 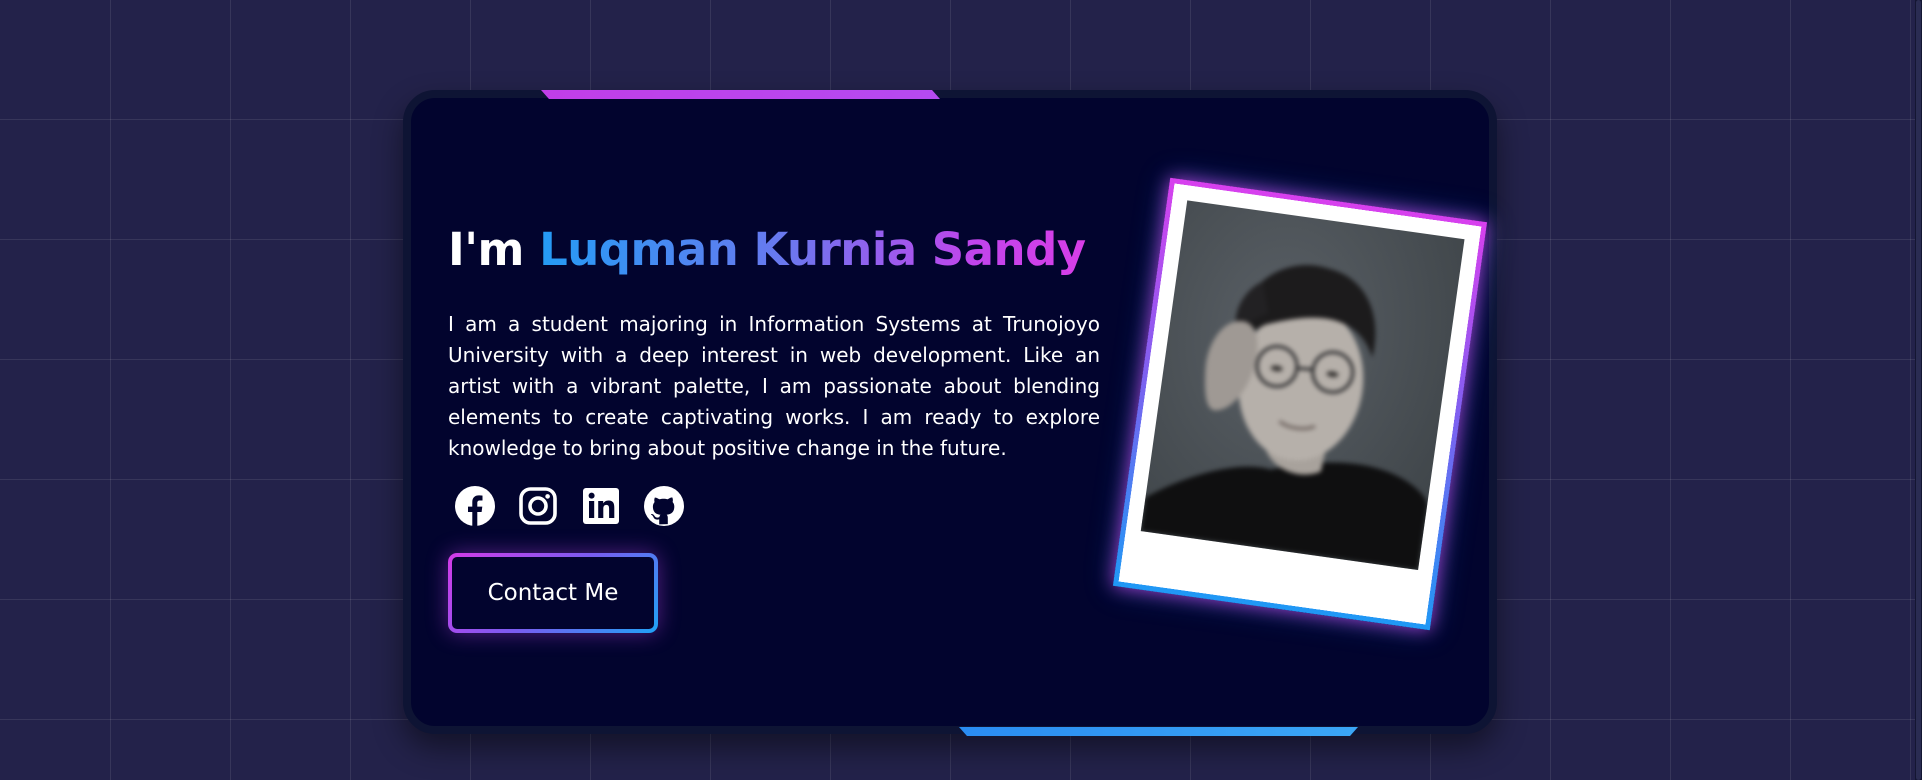 I want to click on profile-photo-image, so click(x=1283, y=418).